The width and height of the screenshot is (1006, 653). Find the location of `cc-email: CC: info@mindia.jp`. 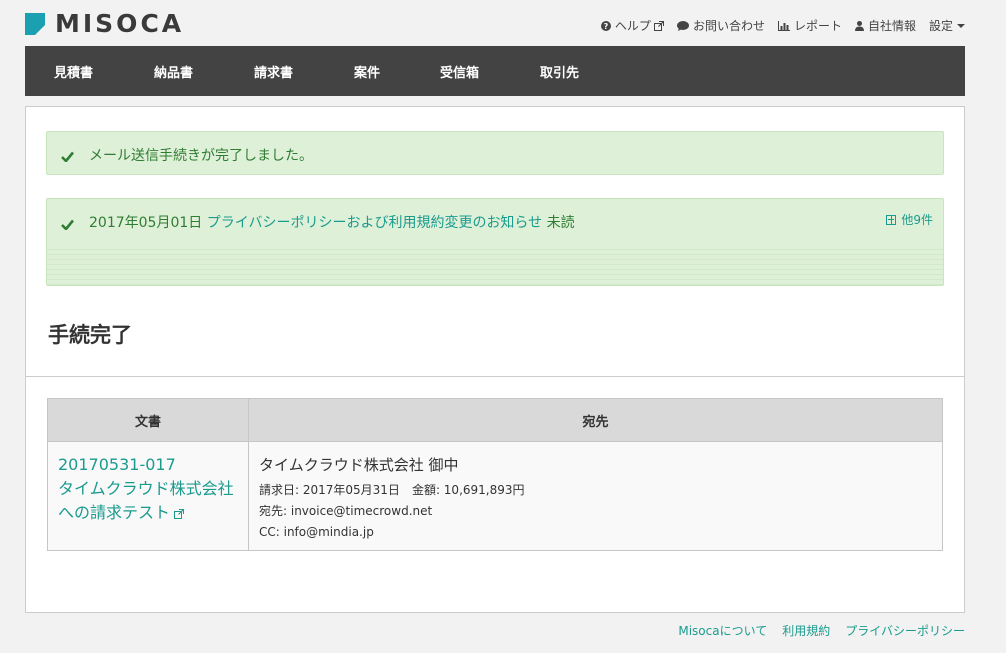

cc-email: CC: info@mindia.jp is located at coordinates (316, 532).